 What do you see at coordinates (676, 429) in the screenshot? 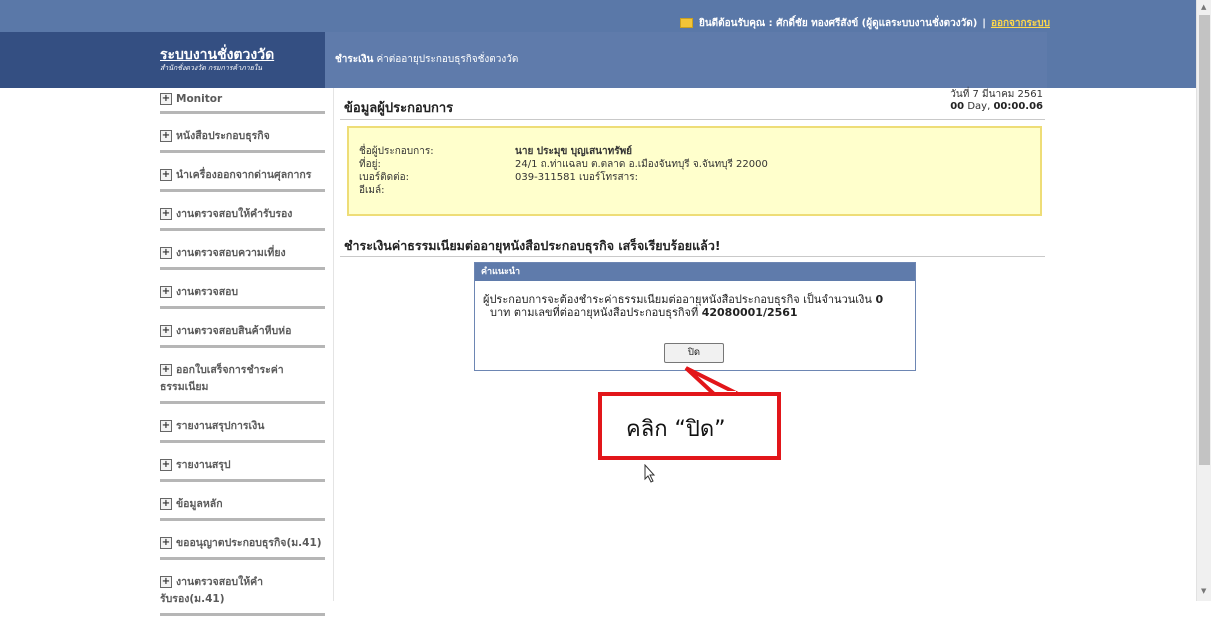
I see `callout-text: คลิก “ปิด”` at bounding box center [676, 429].